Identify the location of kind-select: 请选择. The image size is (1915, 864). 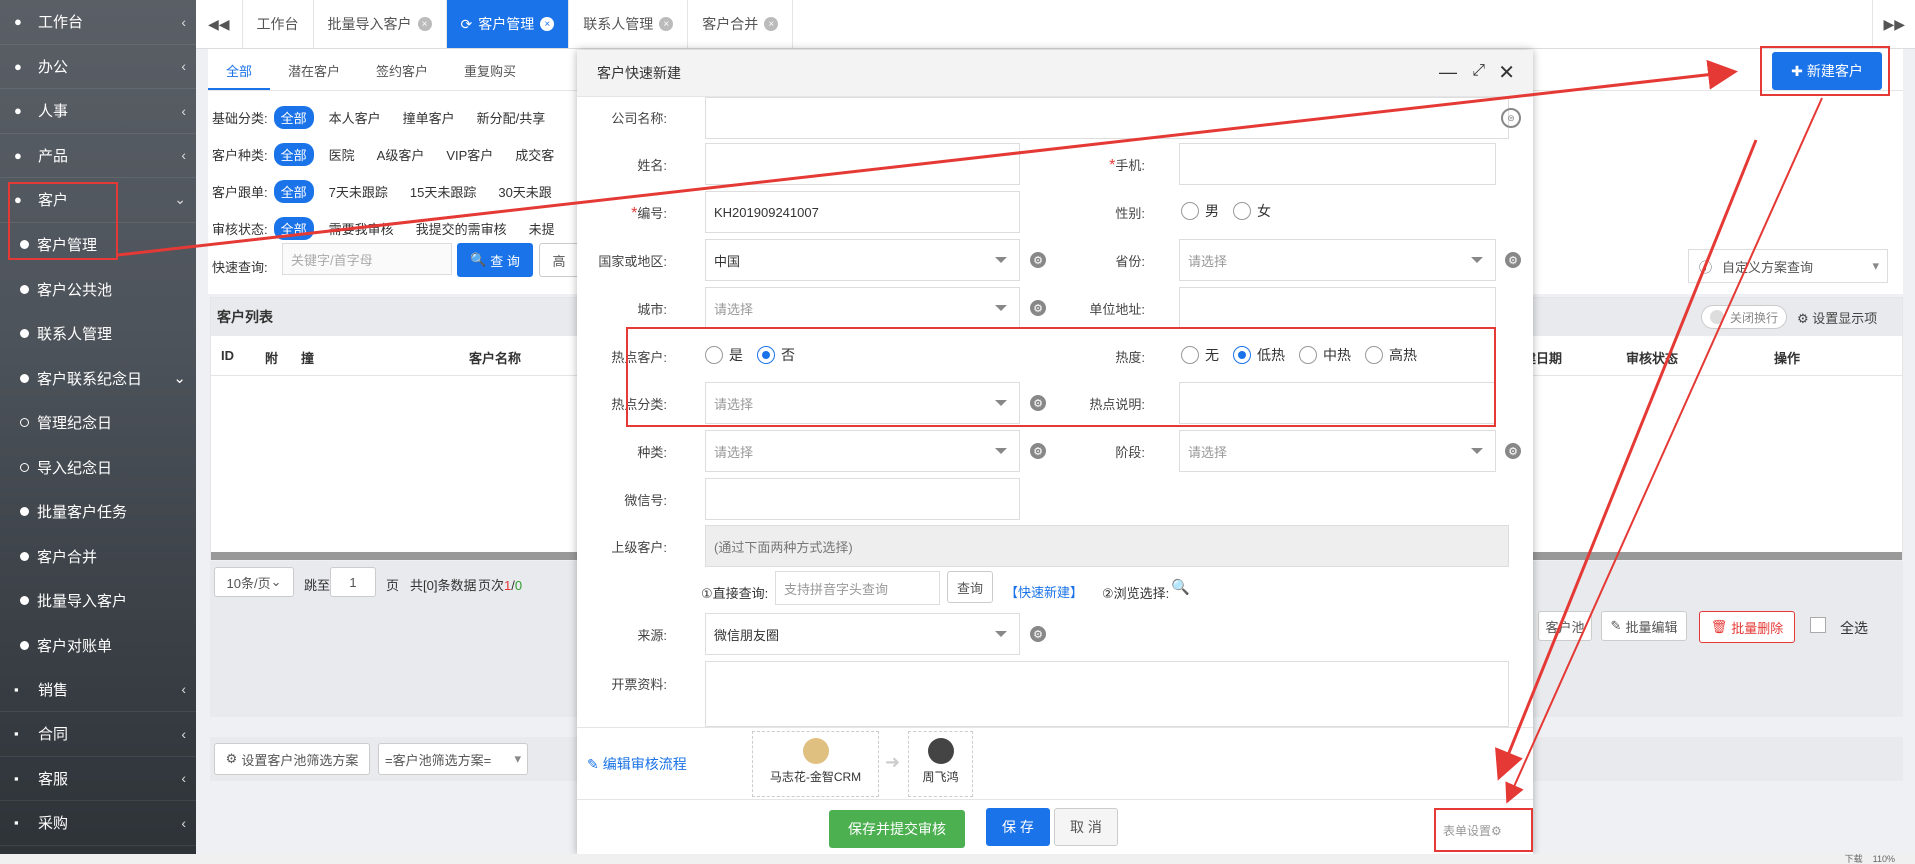
(862, 451).